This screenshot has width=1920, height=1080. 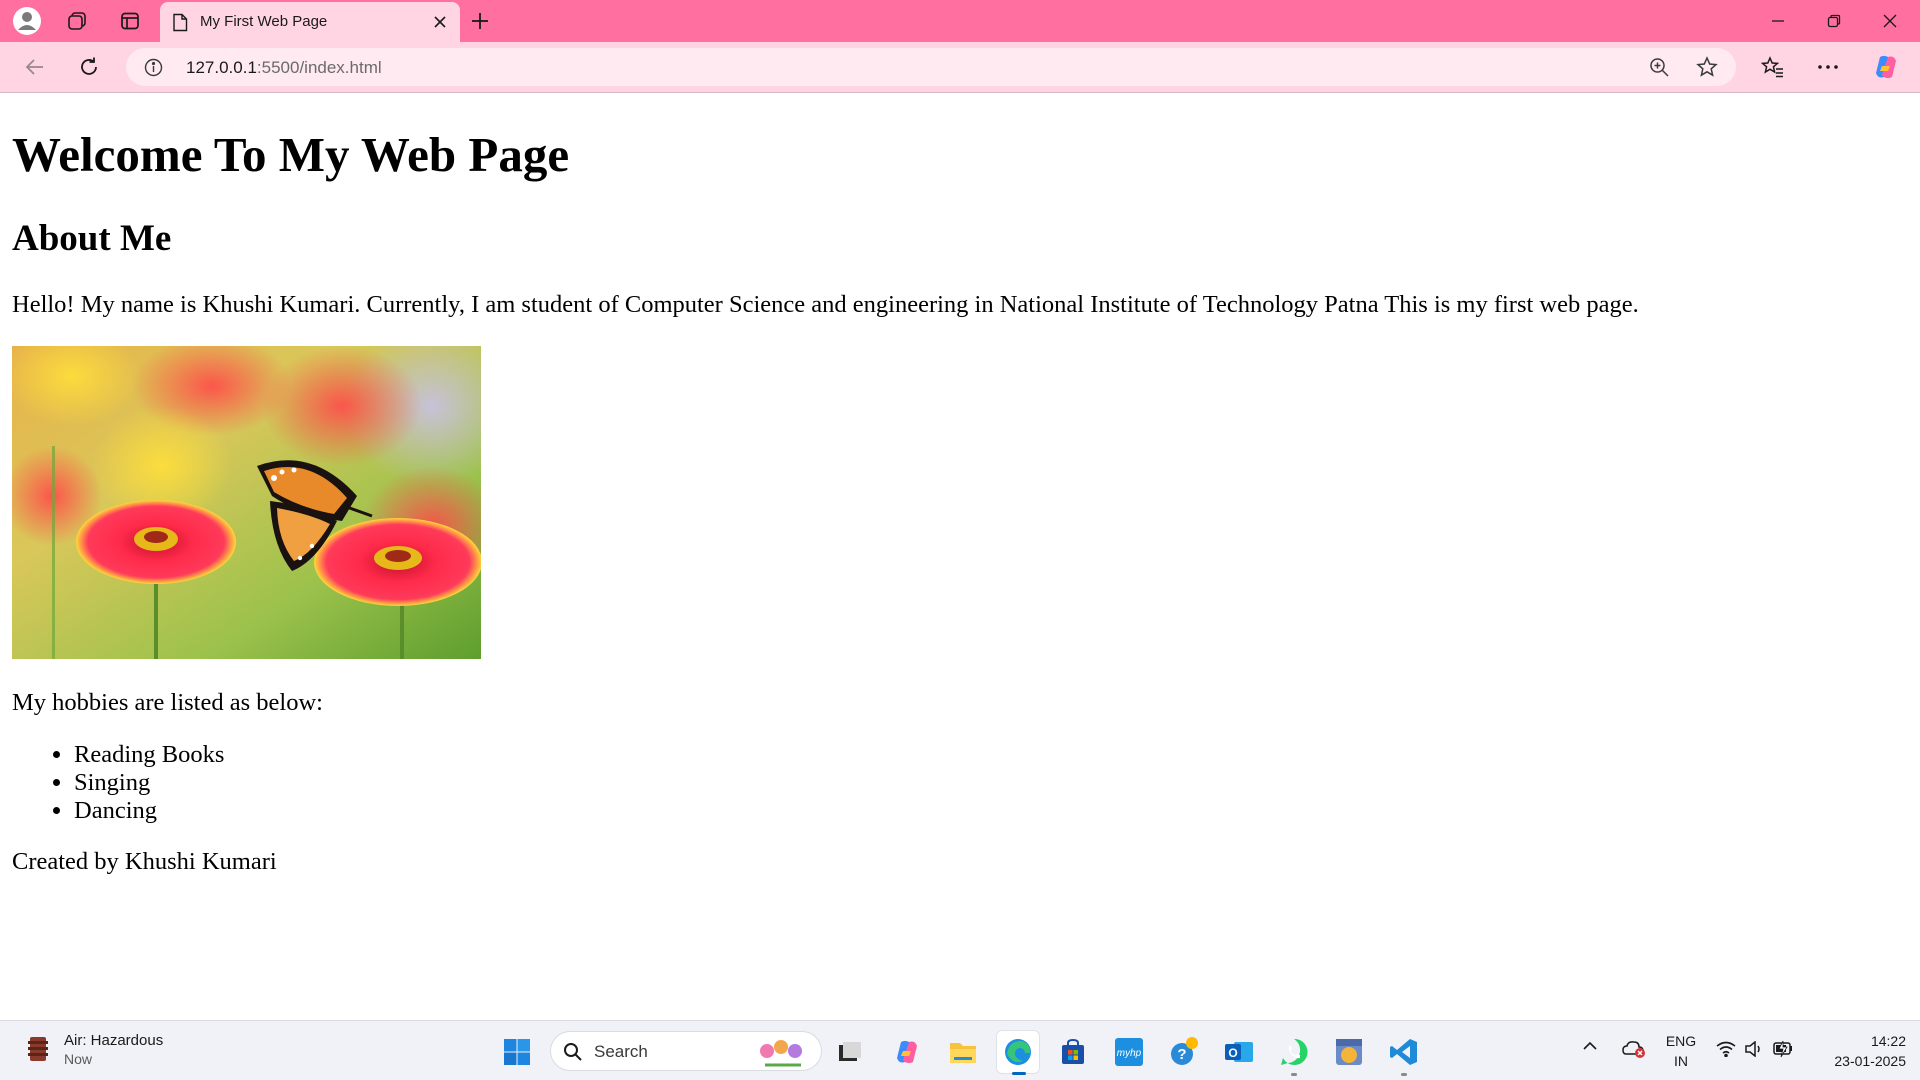 I want to click on about-me-heading: About Me, so click(x=92, y=238).